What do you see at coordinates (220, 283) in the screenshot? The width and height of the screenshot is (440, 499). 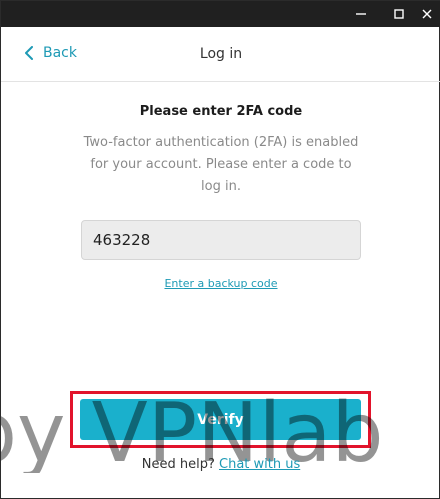 I see `backup-code-link: Enter a backup code` at bounding box center [220, 283].